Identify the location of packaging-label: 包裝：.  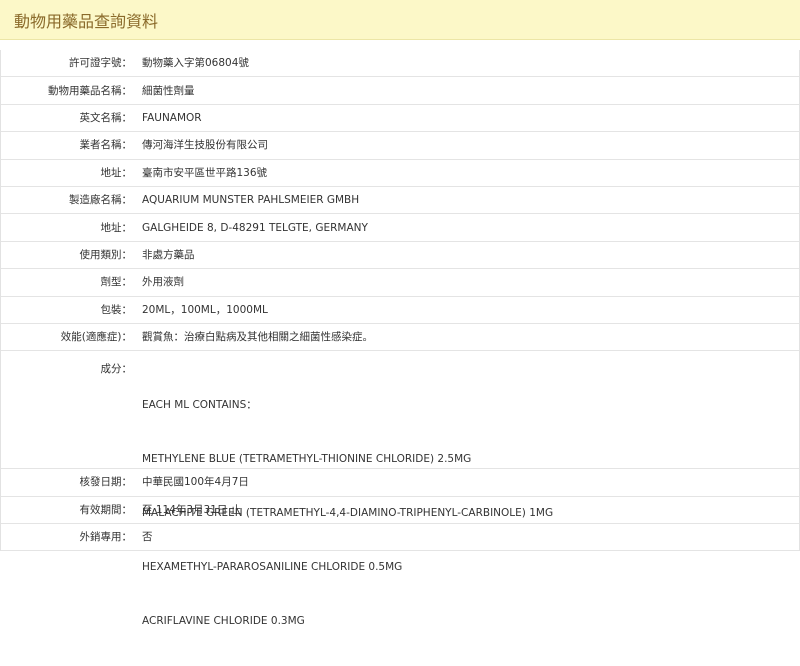
(116, 309).